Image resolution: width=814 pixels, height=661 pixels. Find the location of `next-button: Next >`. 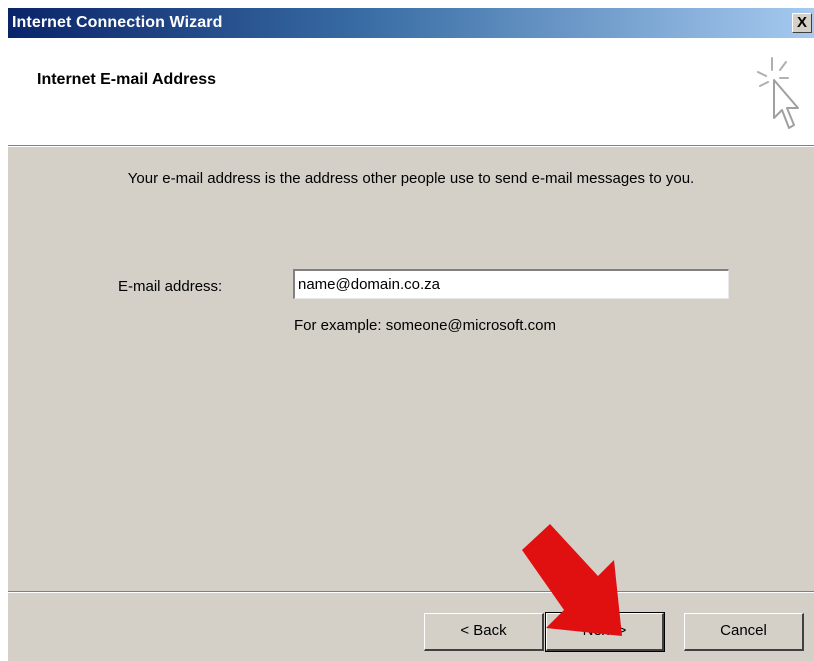

next-button: Next > is located at coordinates (605, 632).